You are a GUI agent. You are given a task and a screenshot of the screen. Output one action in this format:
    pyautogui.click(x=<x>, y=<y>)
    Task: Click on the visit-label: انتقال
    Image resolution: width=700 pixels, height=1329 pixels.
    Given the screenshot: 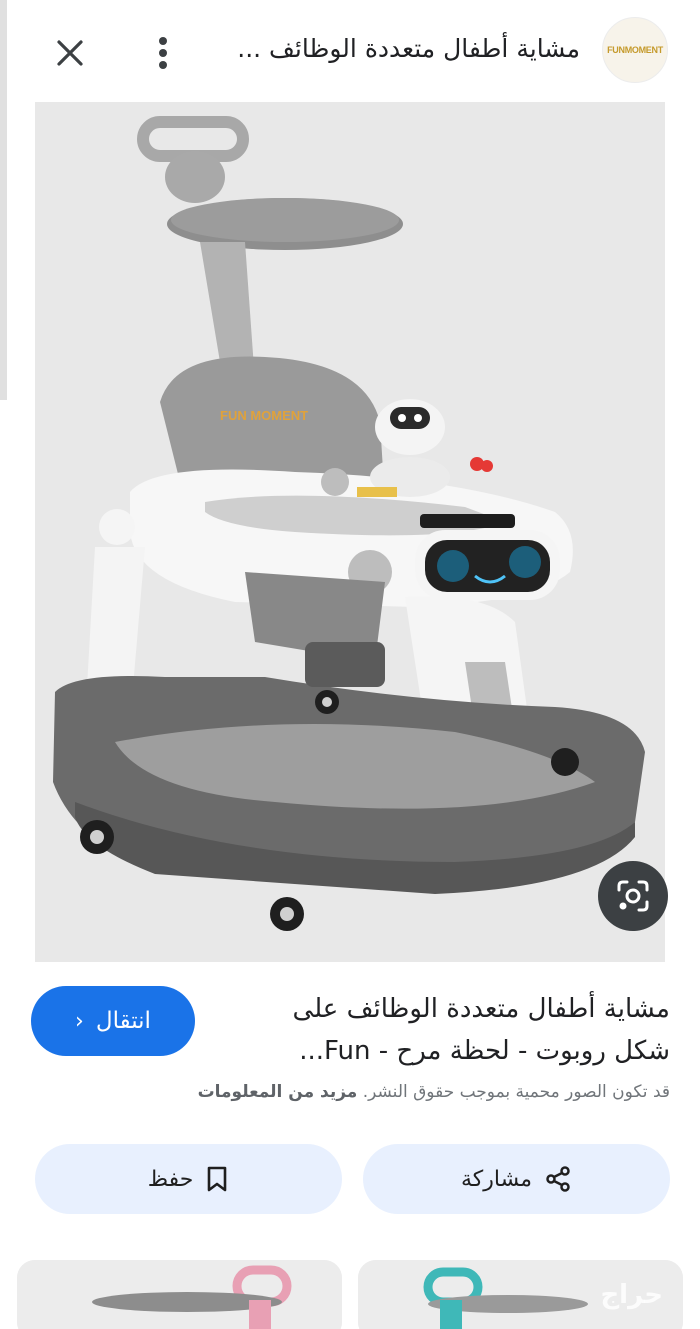 What is the action you would take?
    pyautogui.click(x=123, y=1021)
    